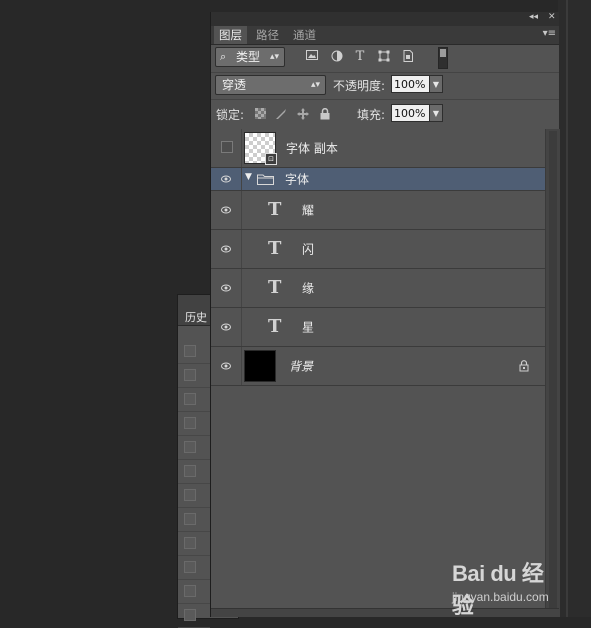 This screenshot has width=591, height=628. Describe the element at coordinates (303, 114) in the screenshot. I see `lock-position-icon` at that location.